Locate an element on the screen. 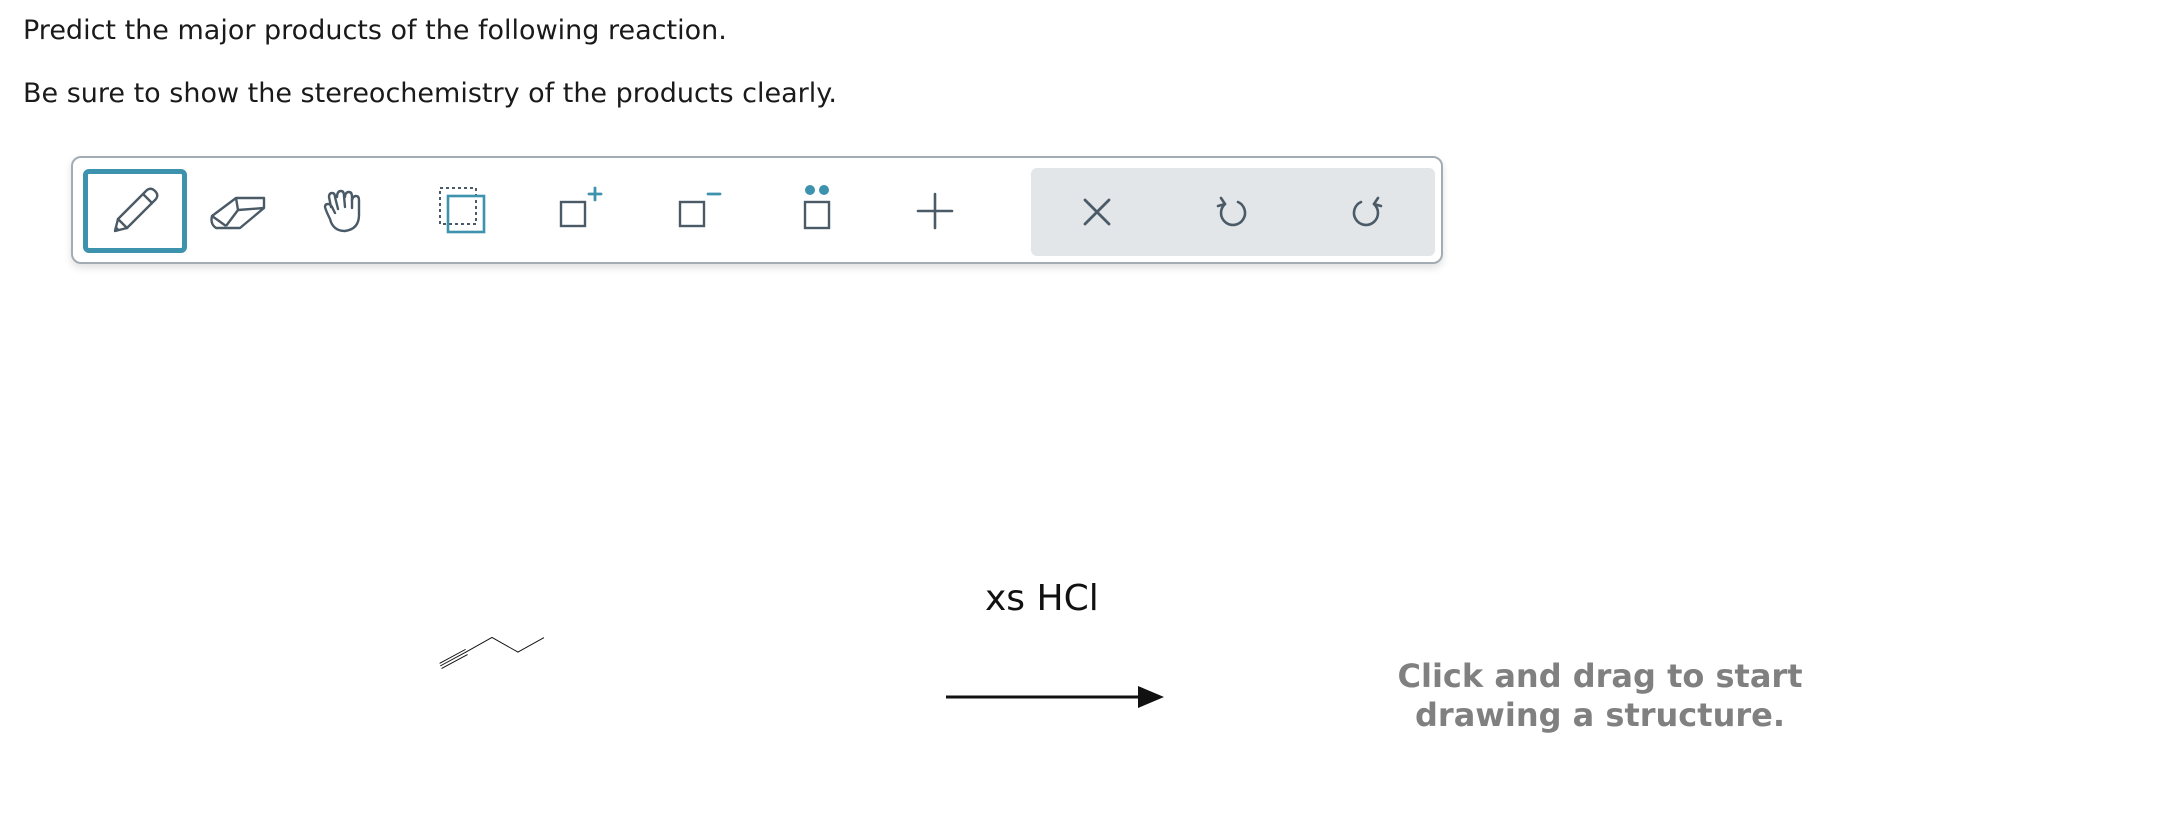 The height and width of the screenshot is (828, 2158). undo-icon is located at coordinates (1231, 211).